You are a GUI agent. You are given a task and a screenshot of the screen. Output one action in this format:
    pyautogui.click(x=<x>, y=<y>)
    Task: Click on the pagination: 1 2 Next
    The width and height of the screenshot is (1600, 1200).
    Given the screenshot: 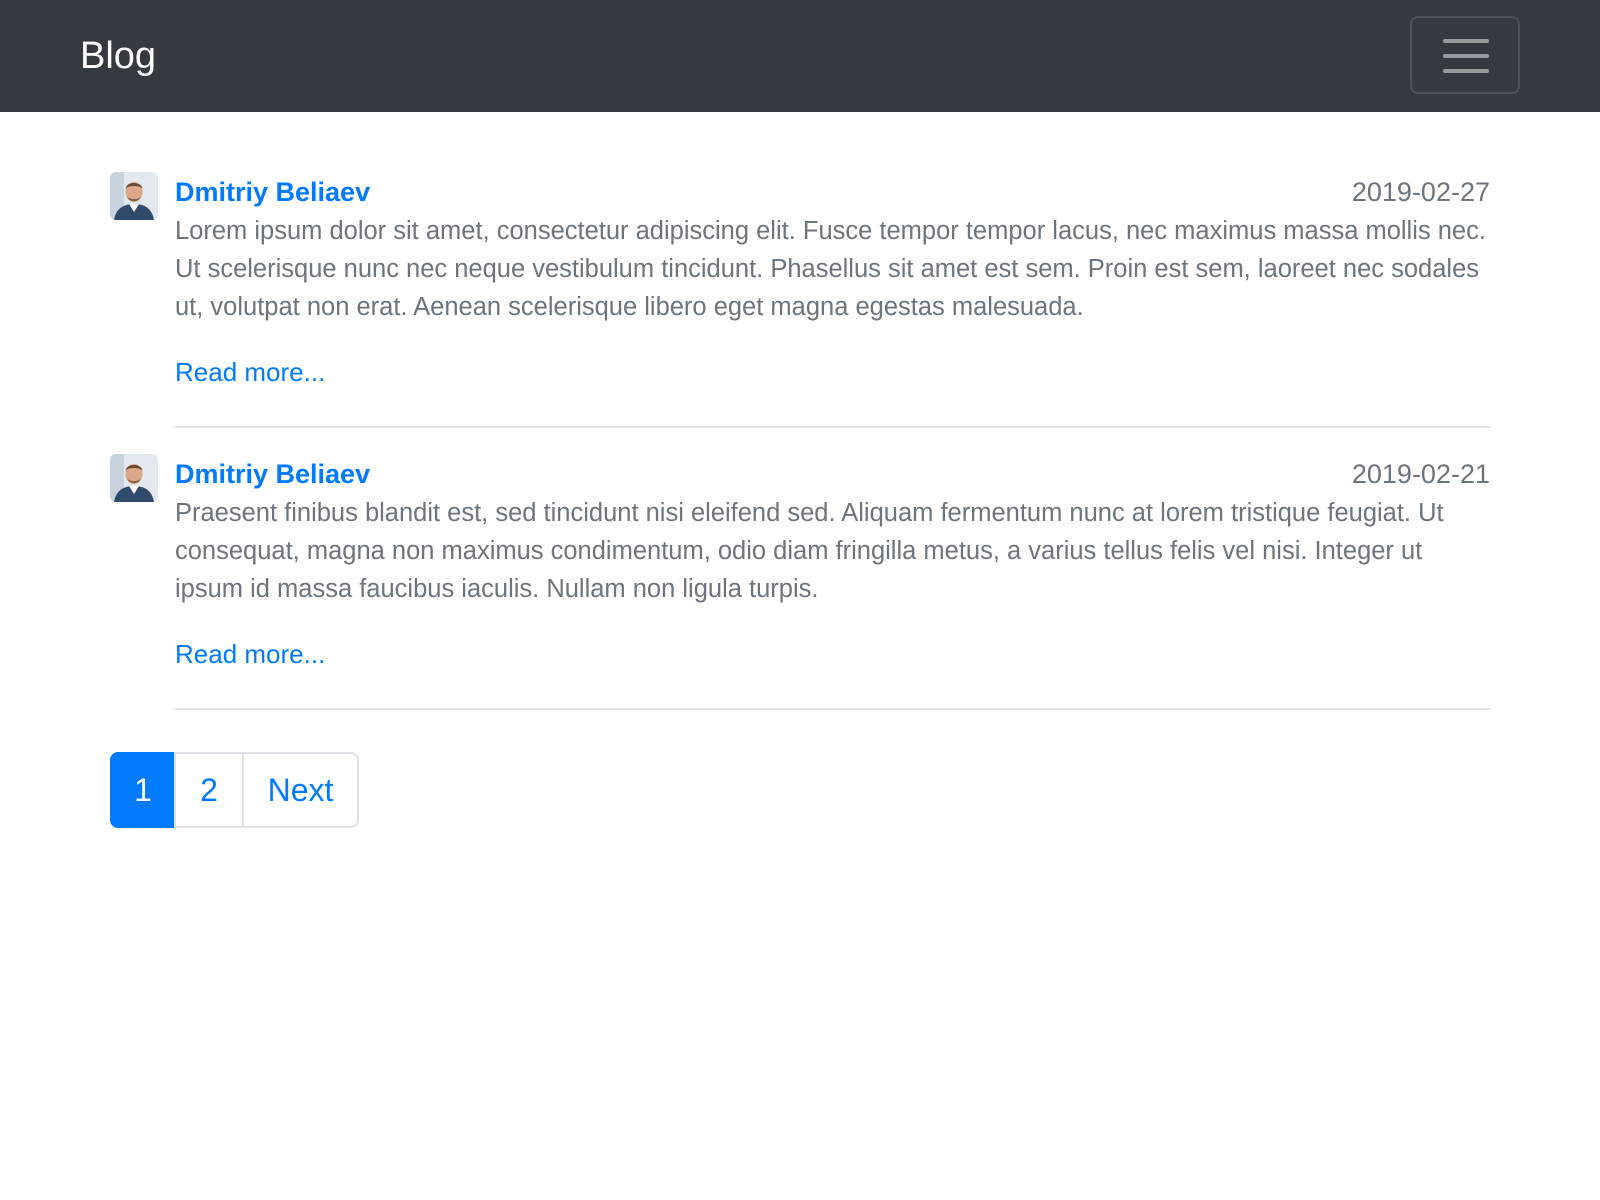 What is the action you would take?
    pyautogui.click(x=234, y=790)
    